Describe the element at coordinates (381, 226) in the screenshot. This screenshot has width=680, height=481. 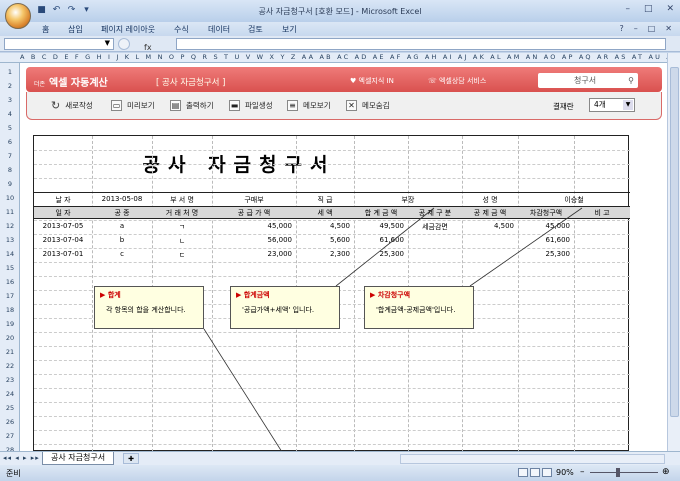
I see `table-cell: 49,500` at that location.